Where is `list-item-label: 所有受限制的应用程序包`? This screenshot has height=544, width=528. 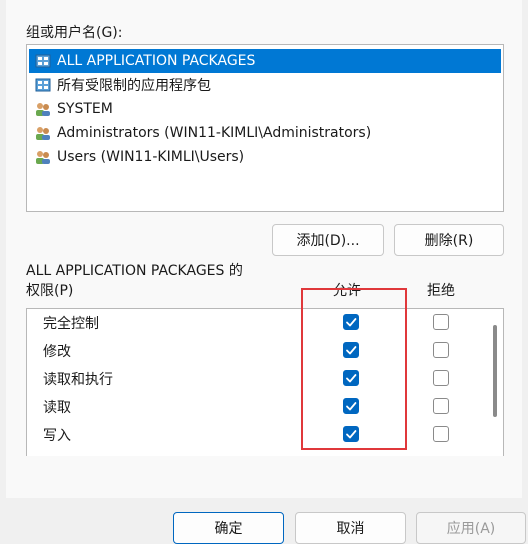 list-item-label: 所有受限制的应用程序包 is located at coordinates (134, 86).